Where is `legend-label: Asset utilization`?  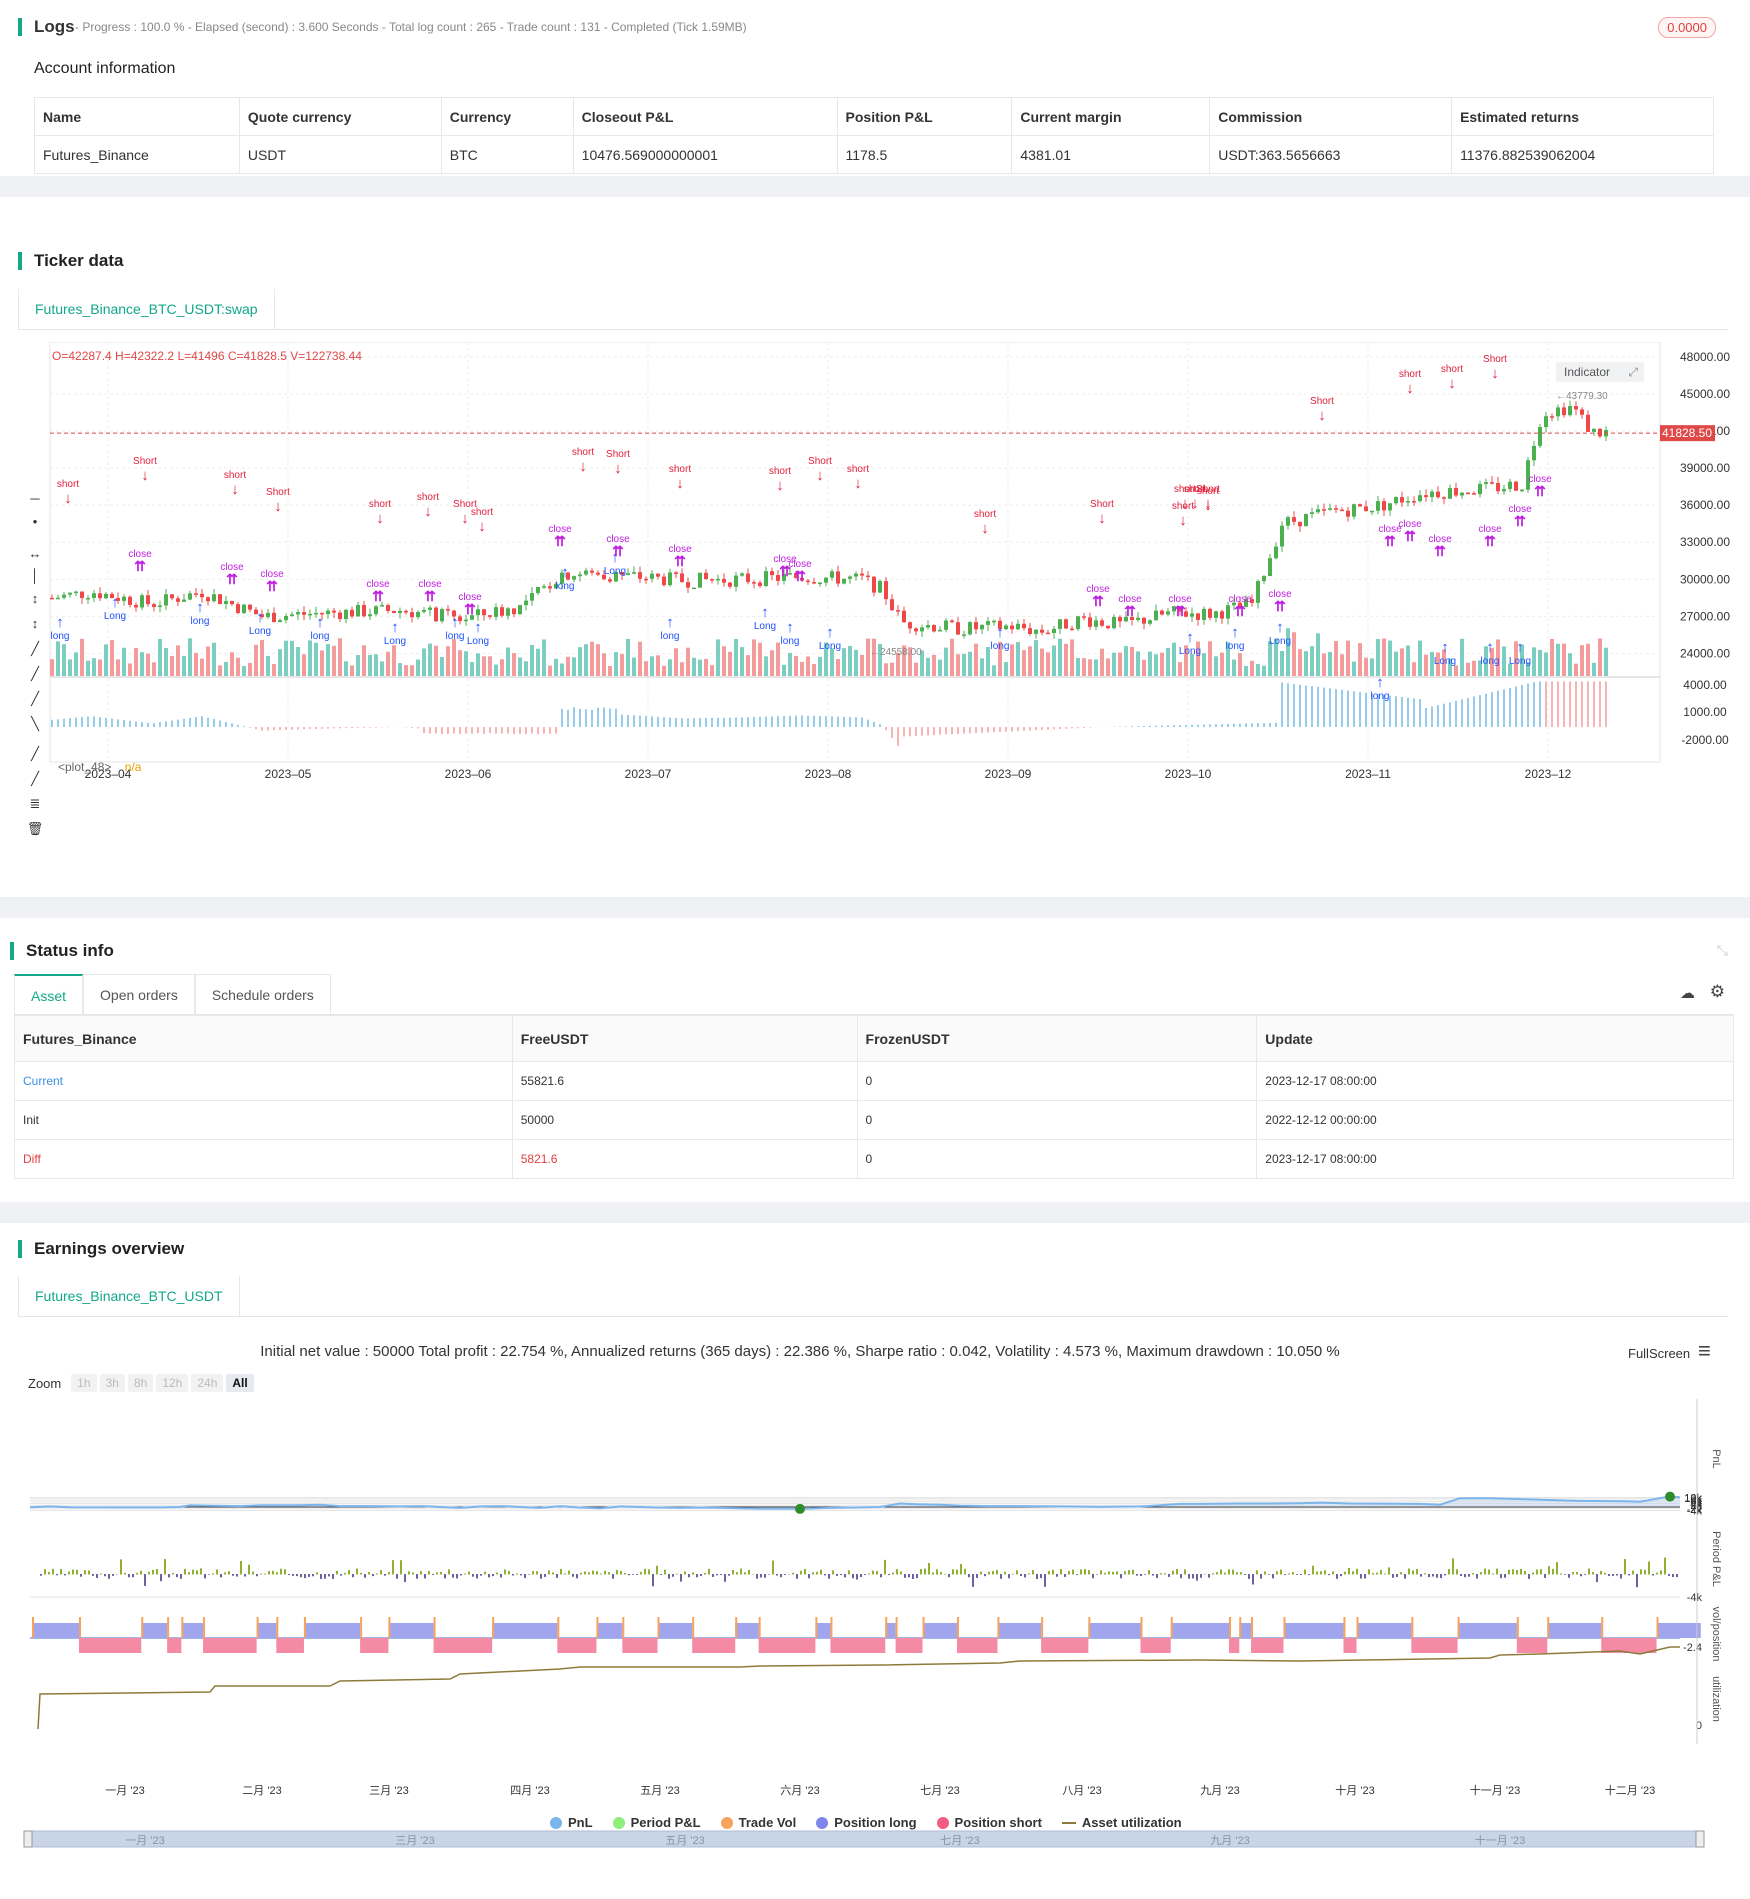
legend-label: Asset utilization is located at coordinates (1131, 1822).